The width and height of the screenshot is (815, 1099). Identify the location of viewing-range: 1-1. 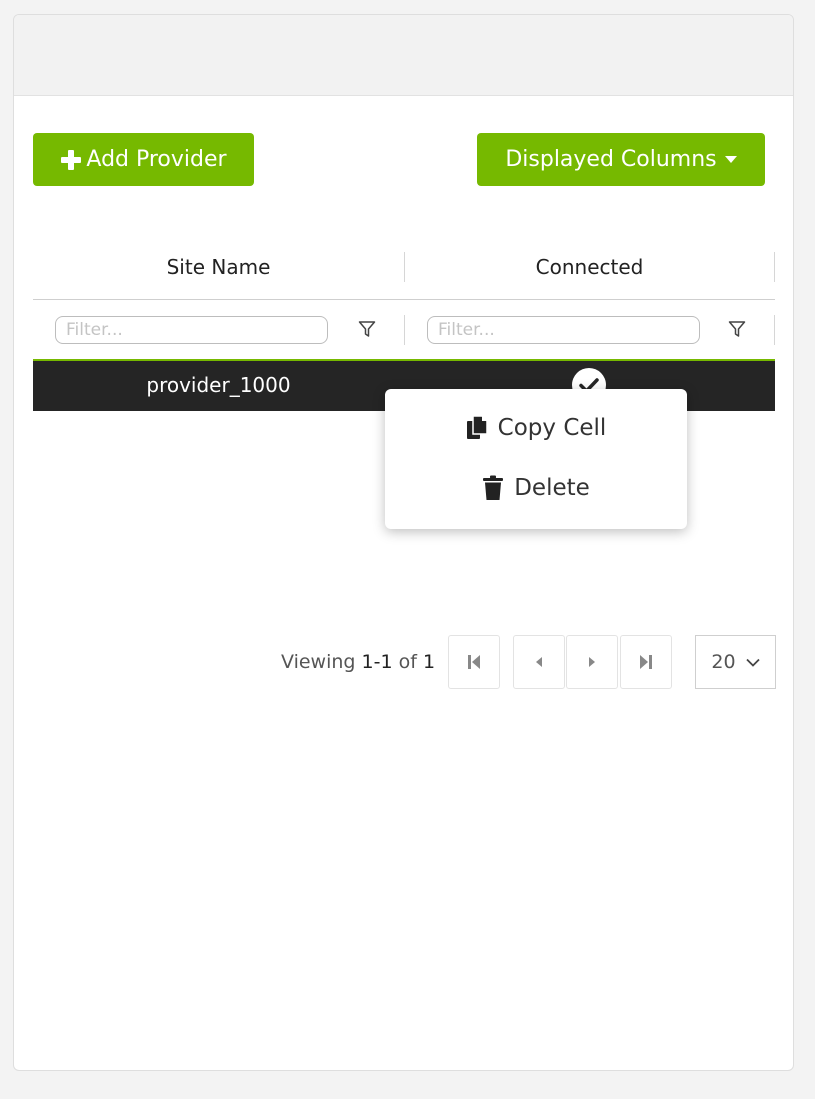
(377, 662).